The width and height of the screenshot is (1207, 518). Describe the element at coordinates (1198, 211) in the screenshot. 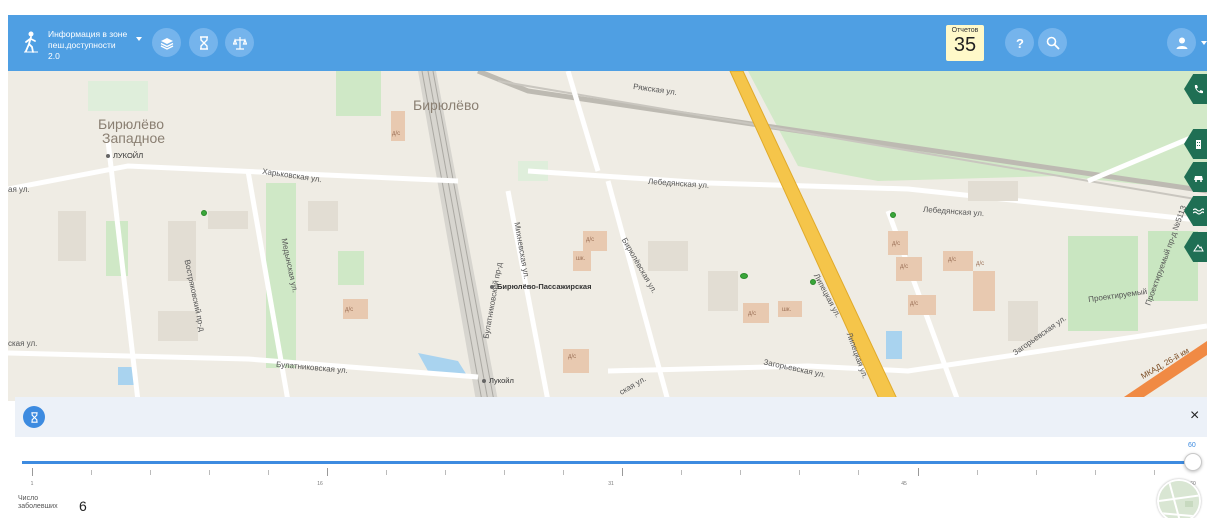

I see `wave-icon` at that location.